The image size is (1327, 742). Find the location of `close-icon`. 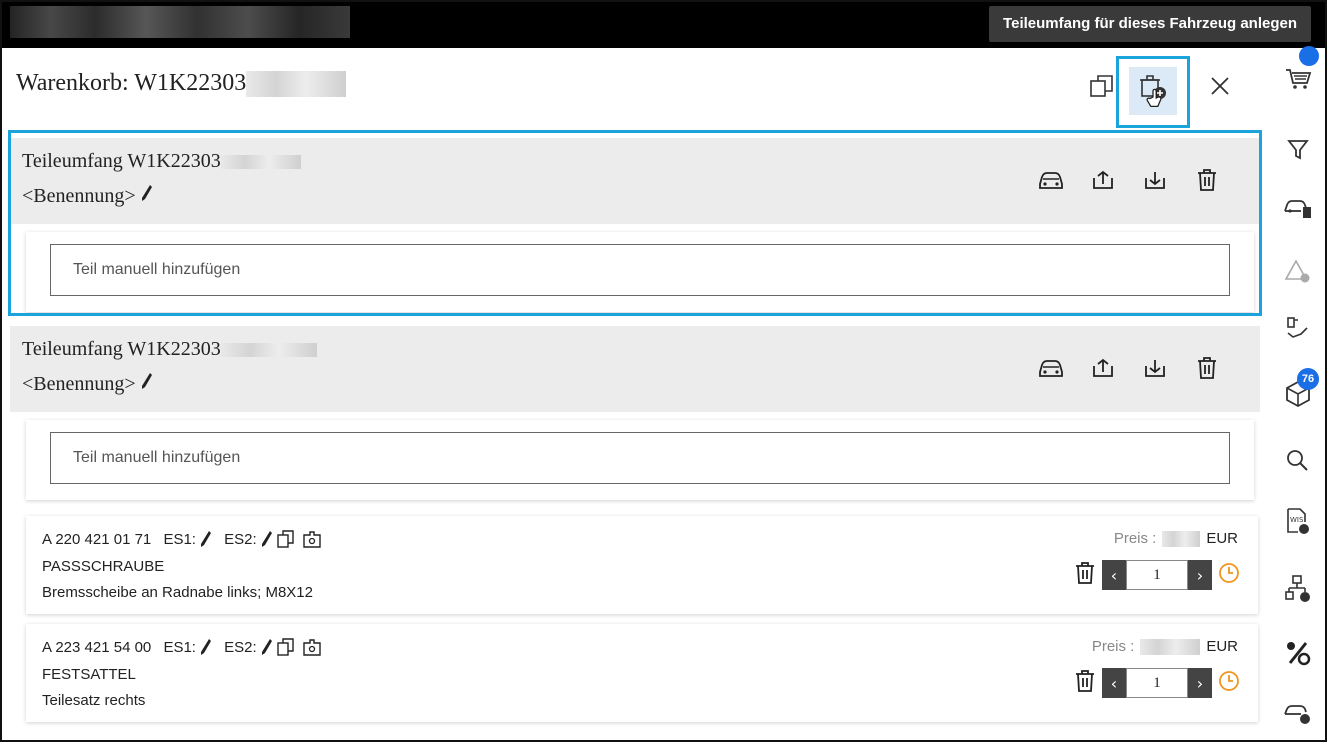

close-icon is located at coordinates (1220, 86).